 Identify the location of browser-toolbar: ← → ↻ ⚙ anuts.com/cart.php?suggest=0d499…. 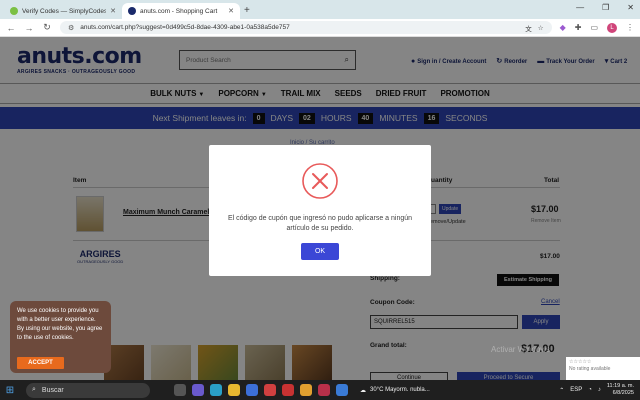
(320, 28).